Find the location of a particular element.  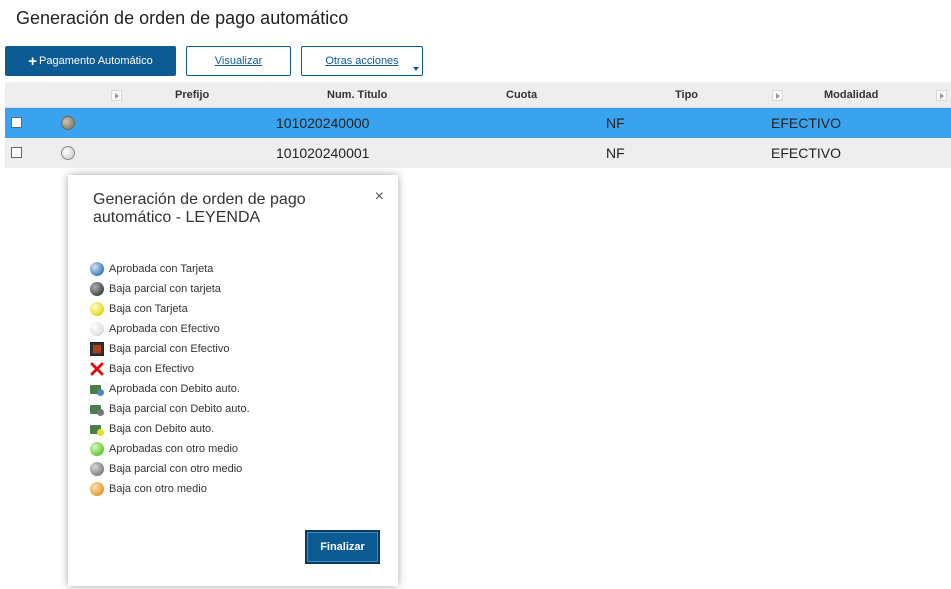

pagamento-automatico-button: + Pagamento Automático is located at coordinates (90, 61).